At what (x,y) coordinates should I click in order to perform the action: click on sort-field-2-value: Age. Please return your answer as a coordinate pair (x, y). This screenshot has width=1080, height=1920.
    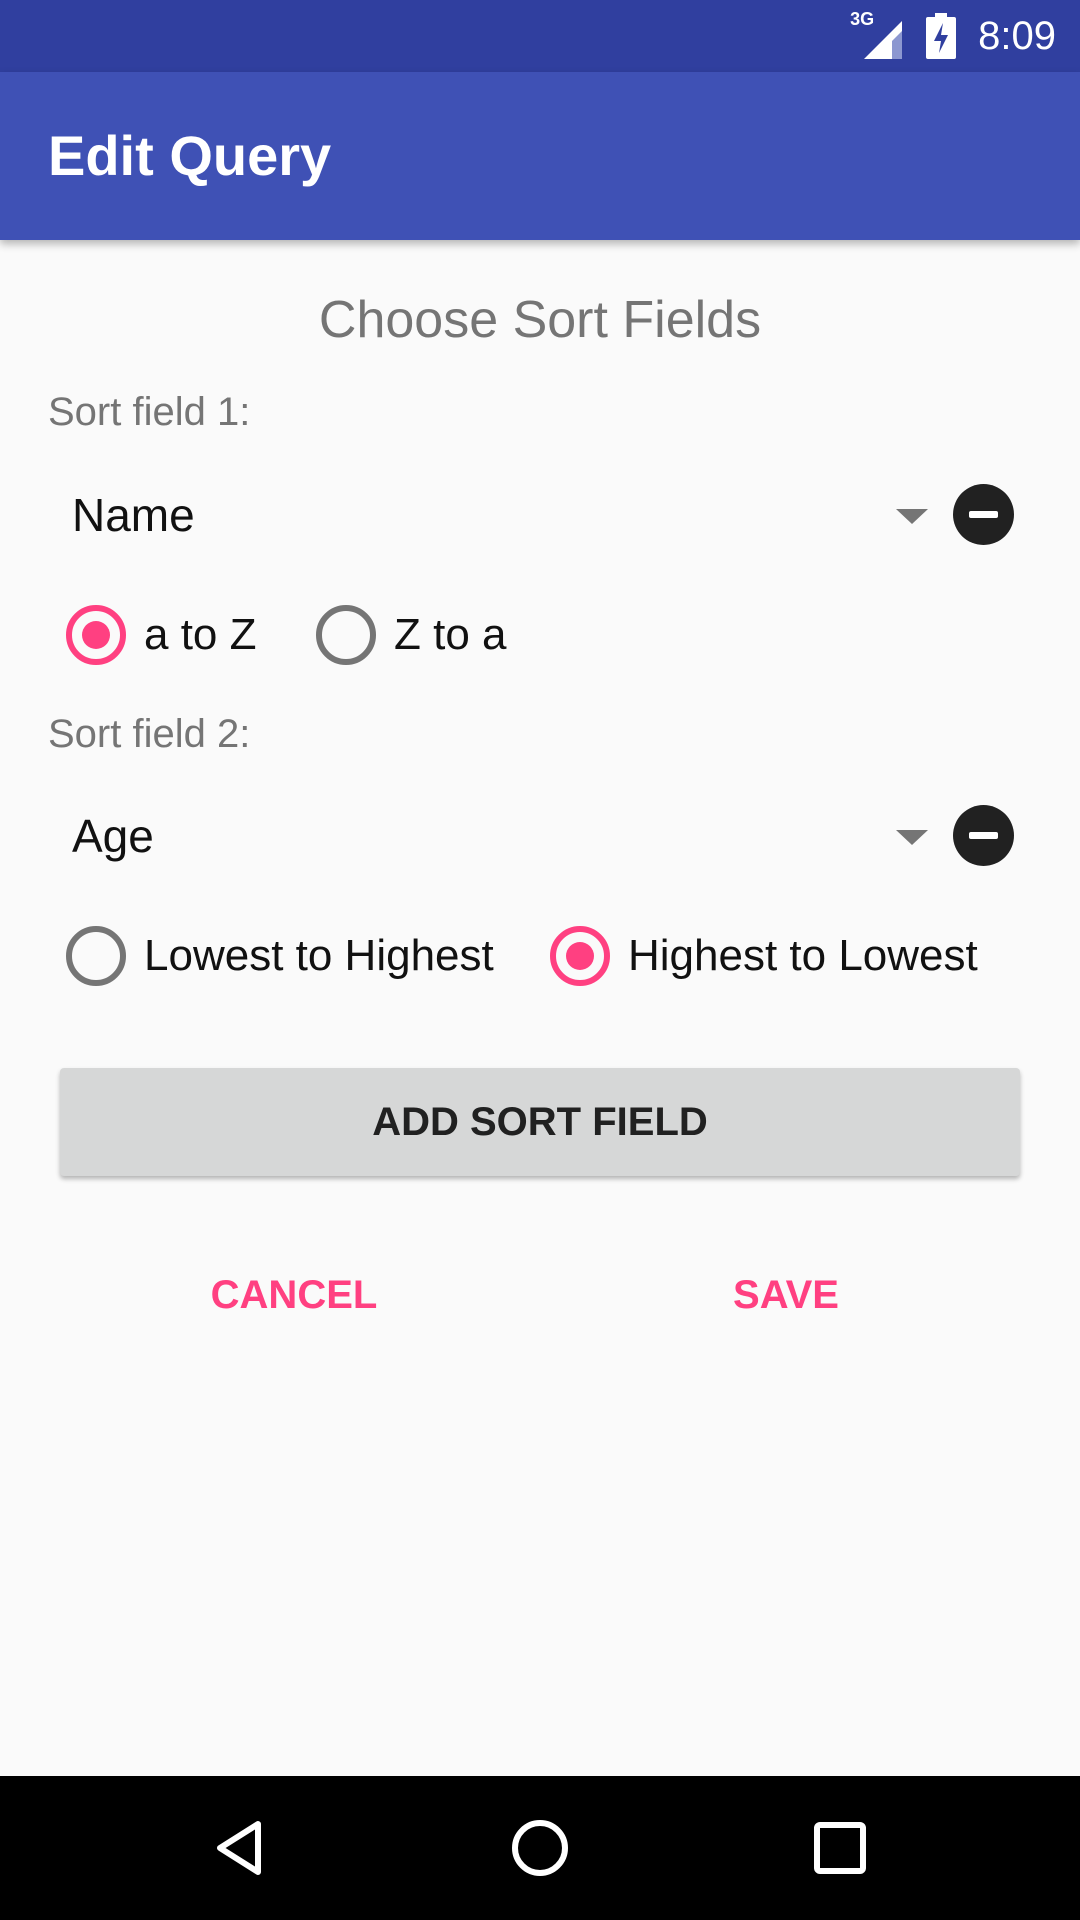
    Looking at the image, I should click on (113, 836).